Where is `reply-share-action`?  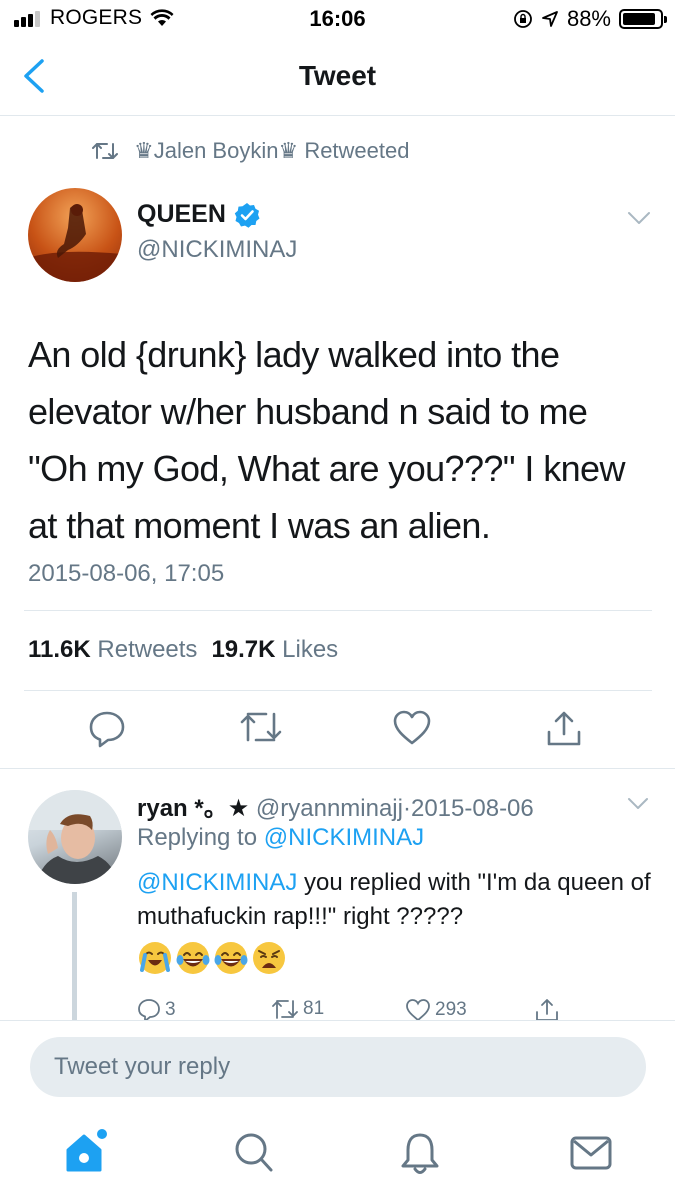 reply-share-action is located at coordinates (547, 1010).